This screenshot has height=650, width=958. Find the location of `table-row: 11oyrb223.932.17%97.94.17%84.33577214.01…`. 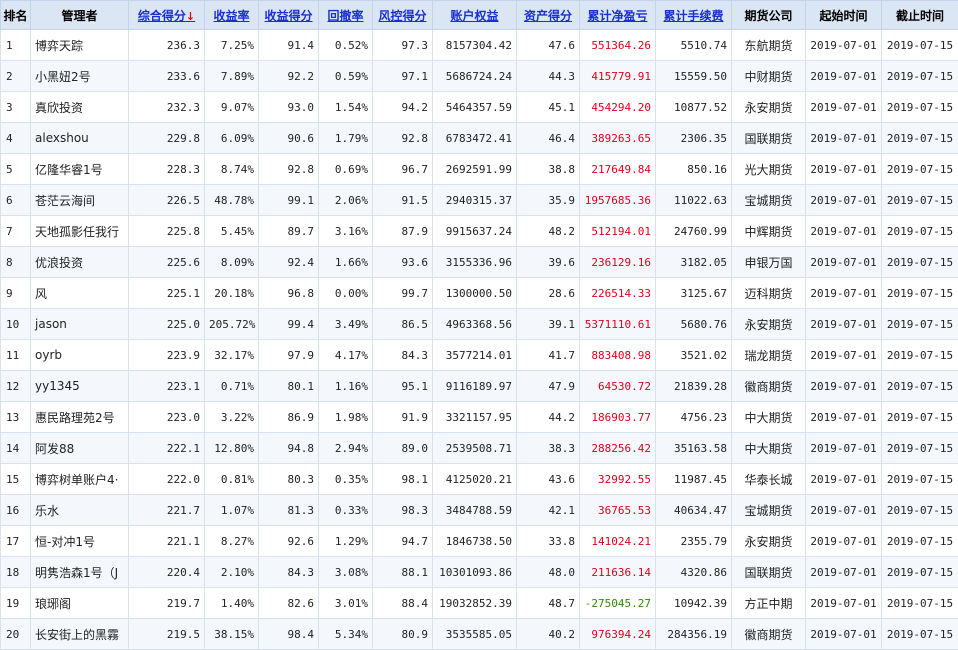

table-row: 11oyrb223.932.17%97.94.17%84.33577214.01… is located at coordinates (479, 355).